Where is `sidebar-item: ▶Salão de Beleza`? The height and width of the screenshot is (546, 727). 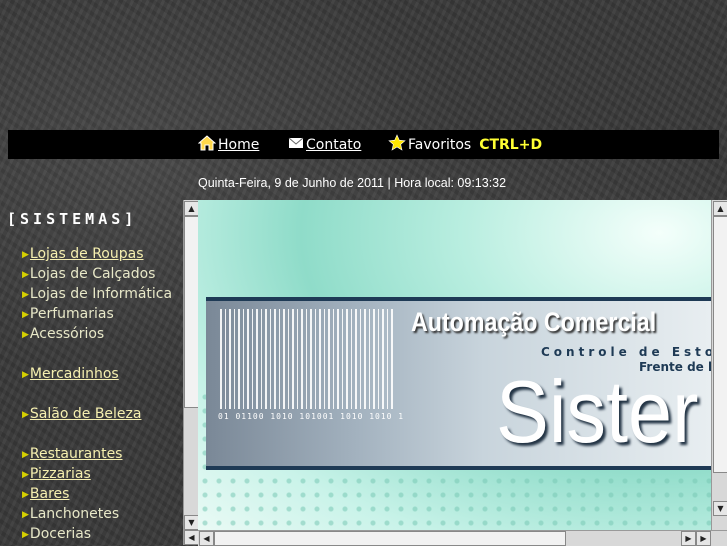 sidebar-item: ▶Salão de Beleza is located at coordinates (97, 414).